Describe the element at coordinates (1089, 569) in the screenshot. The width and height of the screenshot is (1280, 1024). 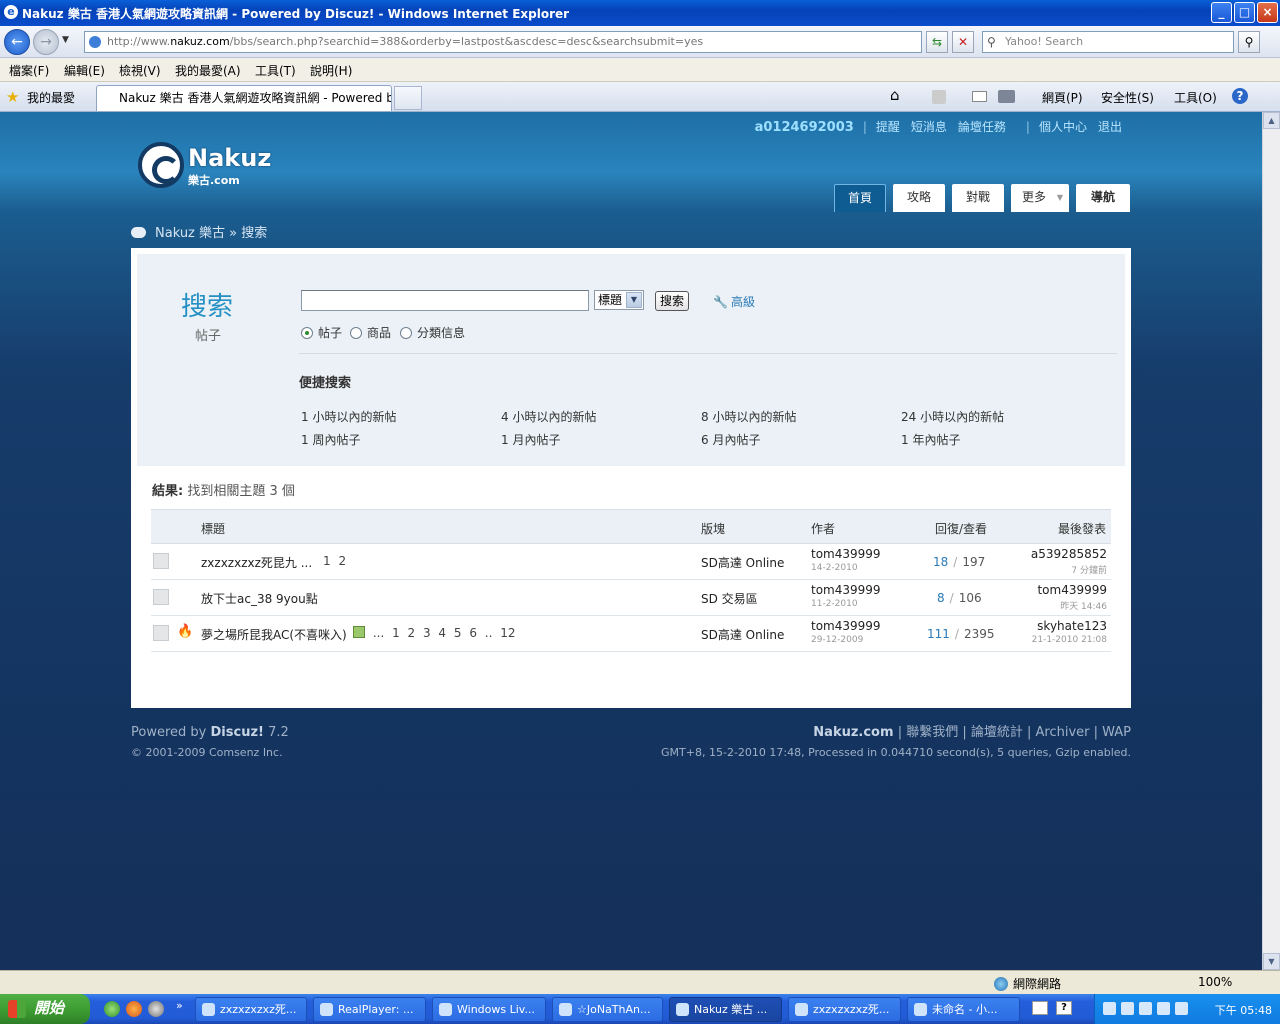
I see `last-post-time: 7 分鐘前` at that location.